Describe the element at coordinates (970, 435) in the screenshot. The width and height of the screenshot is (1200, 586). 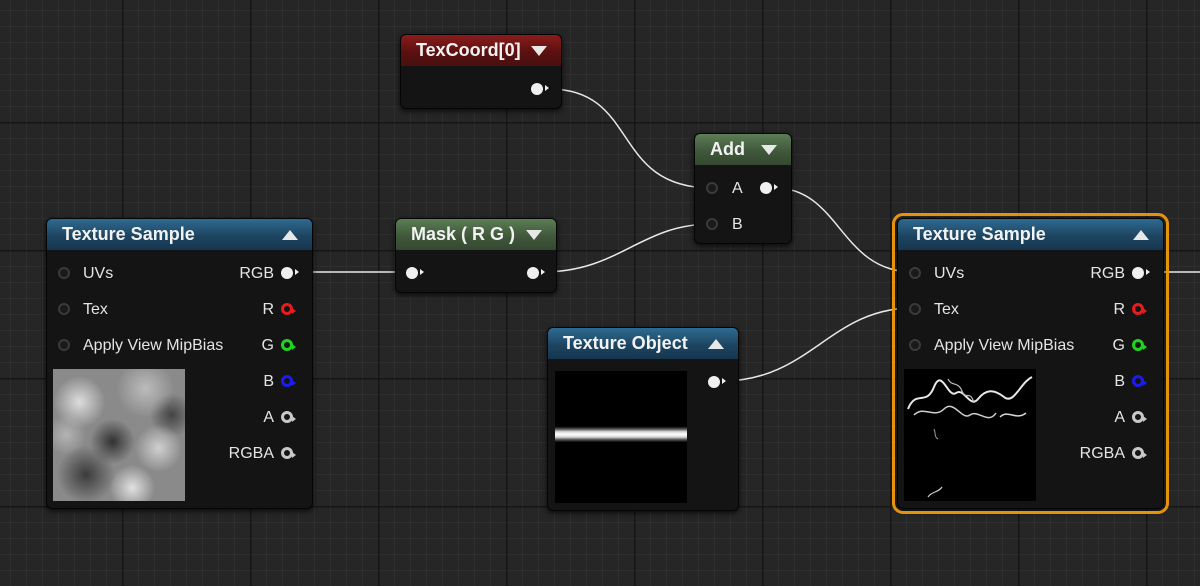
I see `texture-sample-right-preview-image` at that location.